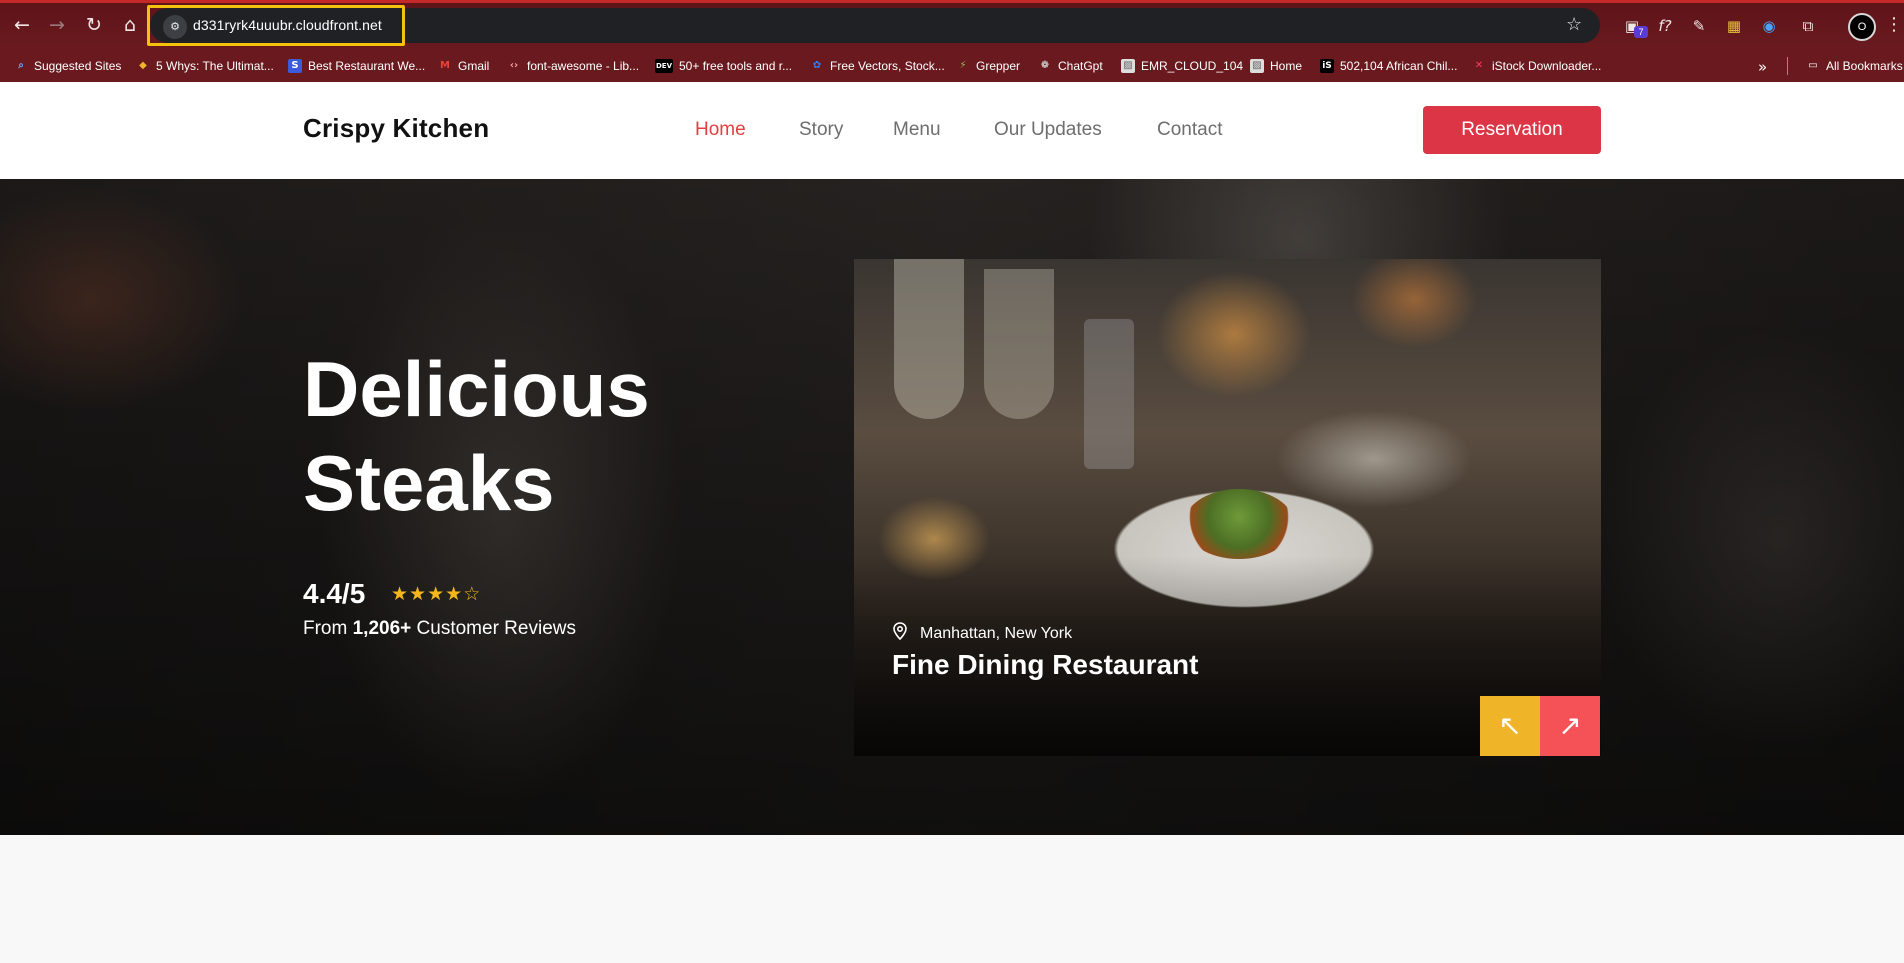 This screenshot has height=963, width=1904. I want to click on chatgpt-icon: ❁, so click(1045, 65).